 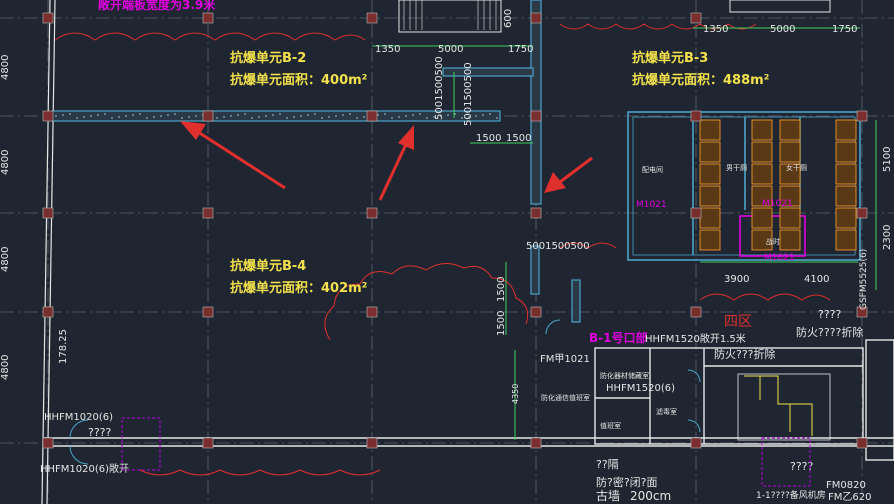 What do you see at coordinates (48, 252) in the screenshot?
I see `left-outer-wall` at bounding box center [48, 252].